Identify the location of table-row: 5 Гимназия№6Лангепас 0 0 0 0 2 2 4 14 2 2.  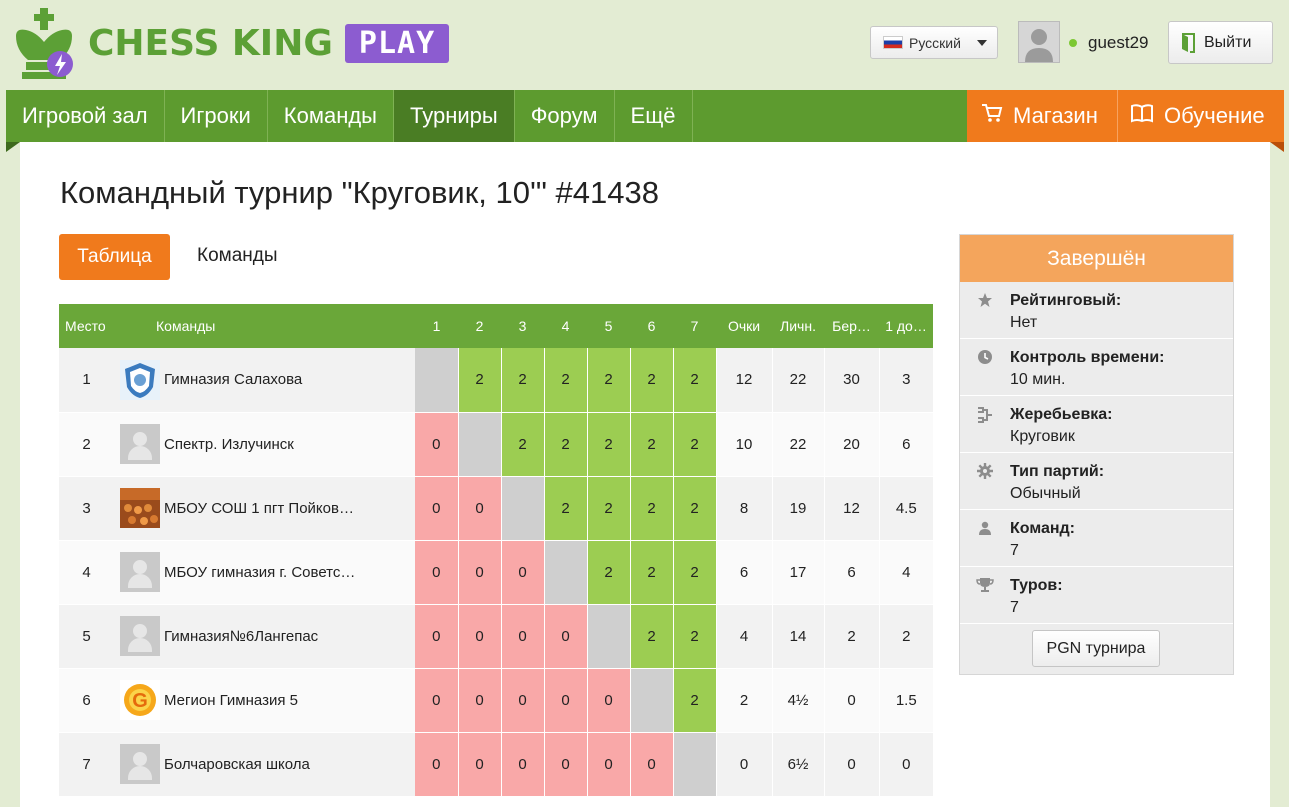
(496, 636).